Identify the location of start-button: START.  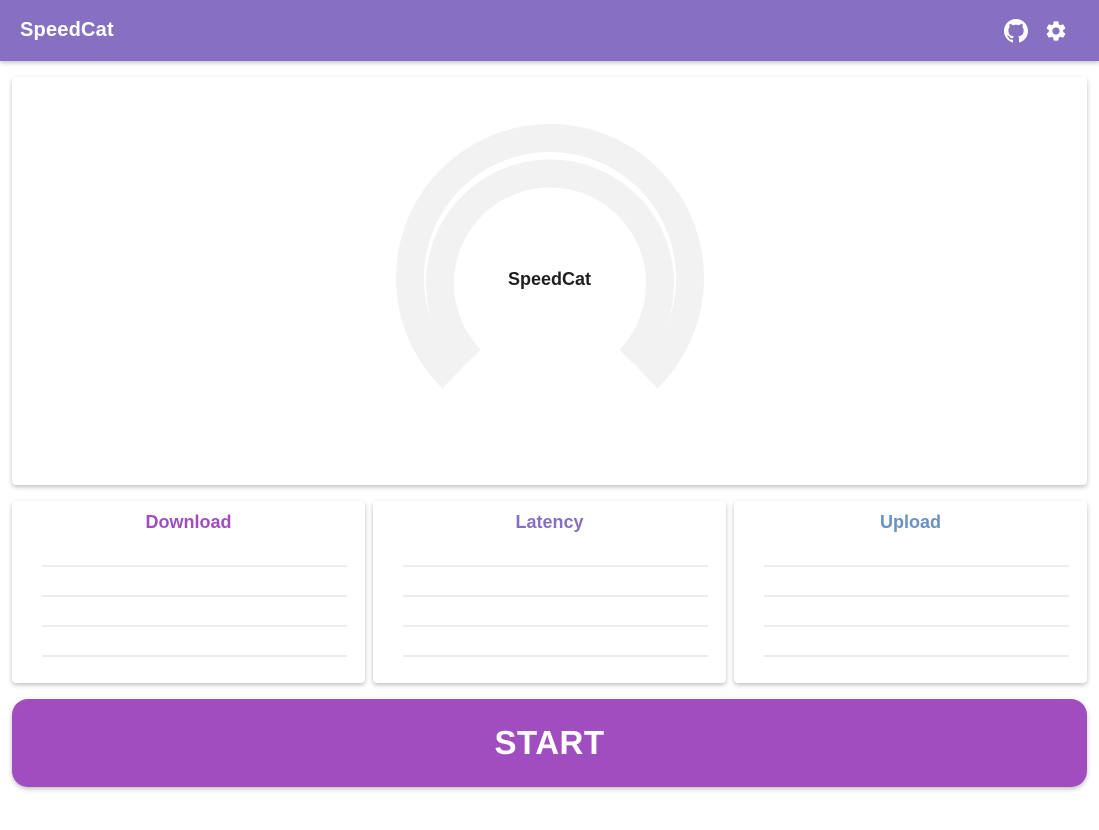
(549, 743).